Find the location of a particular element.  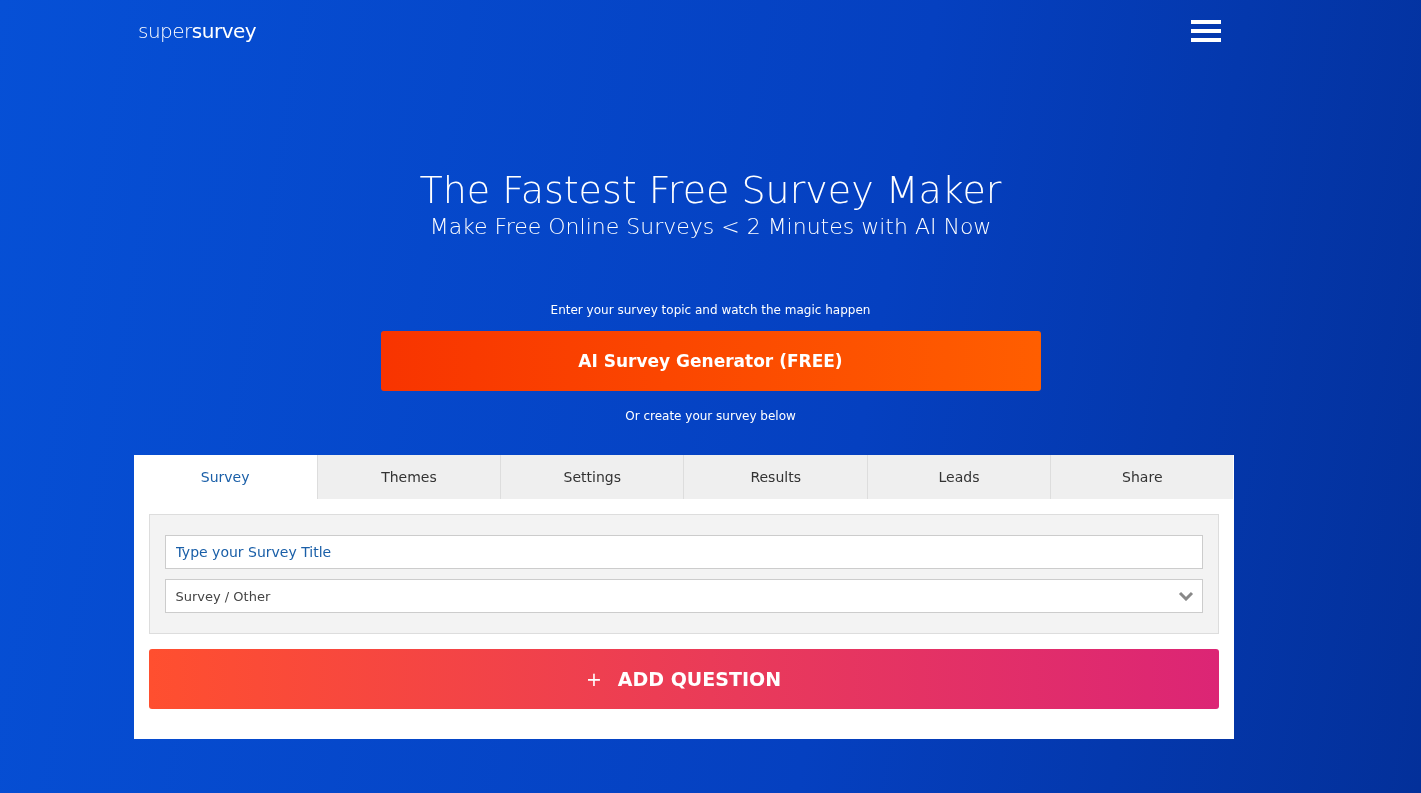

tab: Results is located at coordinates (775, 477).